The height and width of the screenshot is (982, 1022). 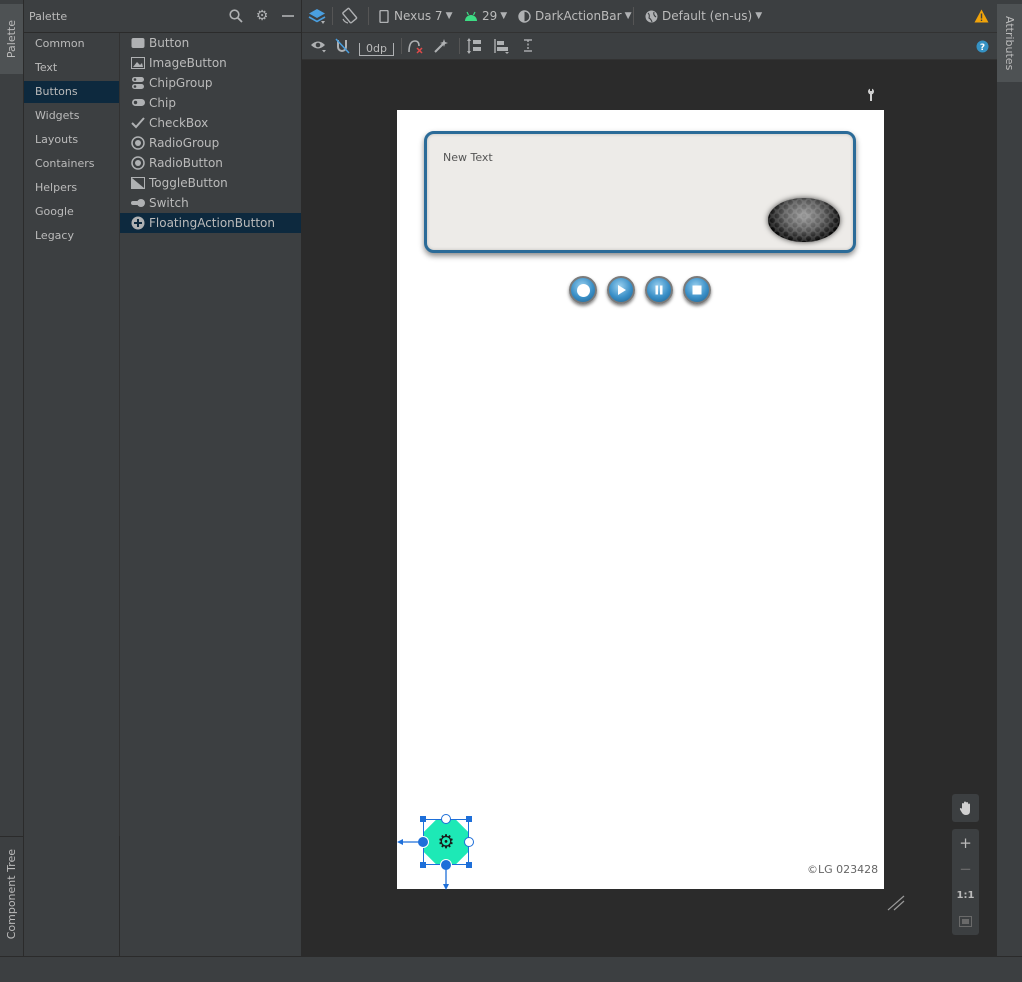 I want to click on theme-label: DarkActionBar, so click(x=578, y=16).